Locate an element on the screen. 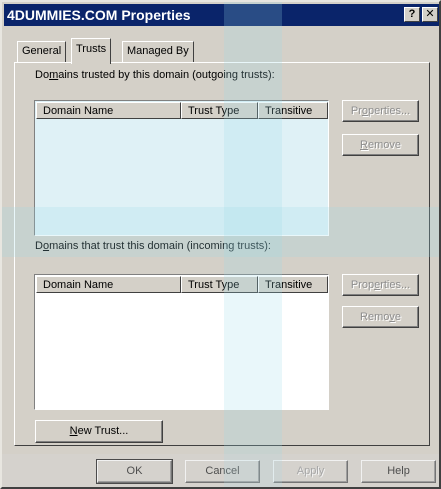  apply-button: Apply is located at coordinates (310, 471).